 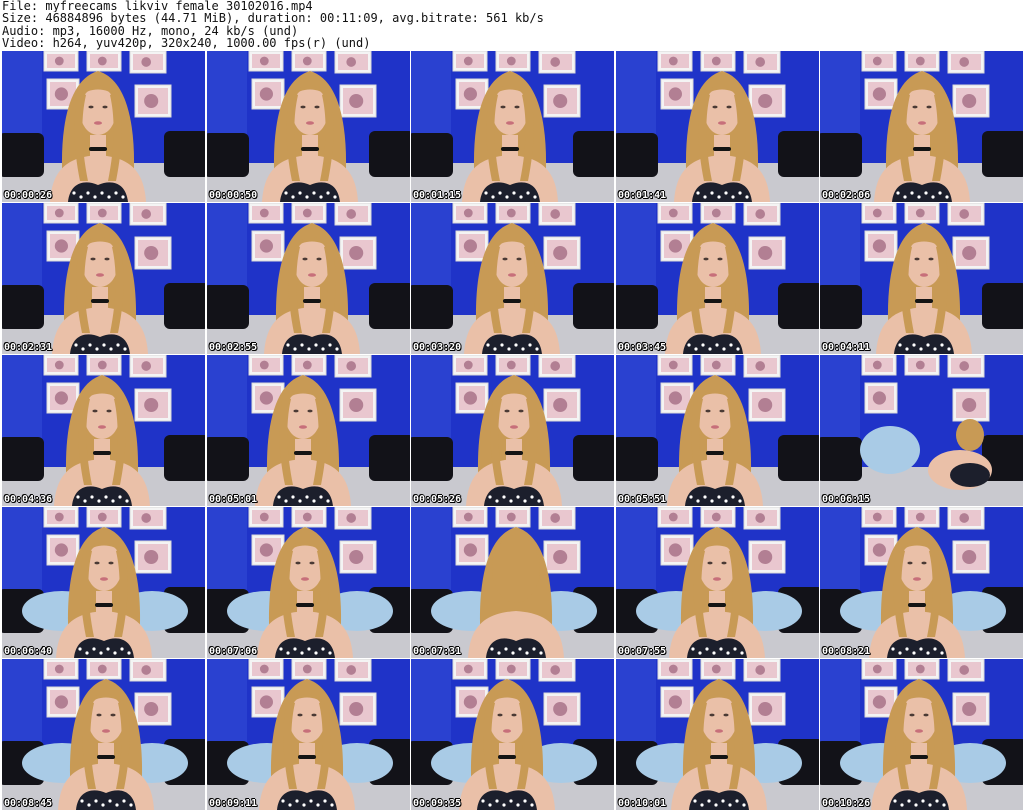 I want to click on video-thumbnail: 00:00:26, so click(x=103, y=126).